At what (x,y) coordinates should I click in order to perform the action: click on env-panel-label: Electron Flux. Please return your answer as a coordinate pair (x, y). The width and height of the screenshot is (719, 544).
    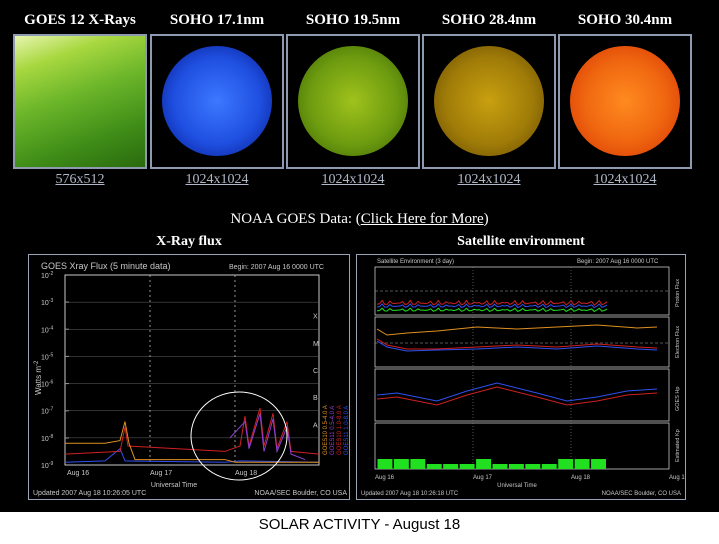
    Looking at the image, I should click on (678, 342).